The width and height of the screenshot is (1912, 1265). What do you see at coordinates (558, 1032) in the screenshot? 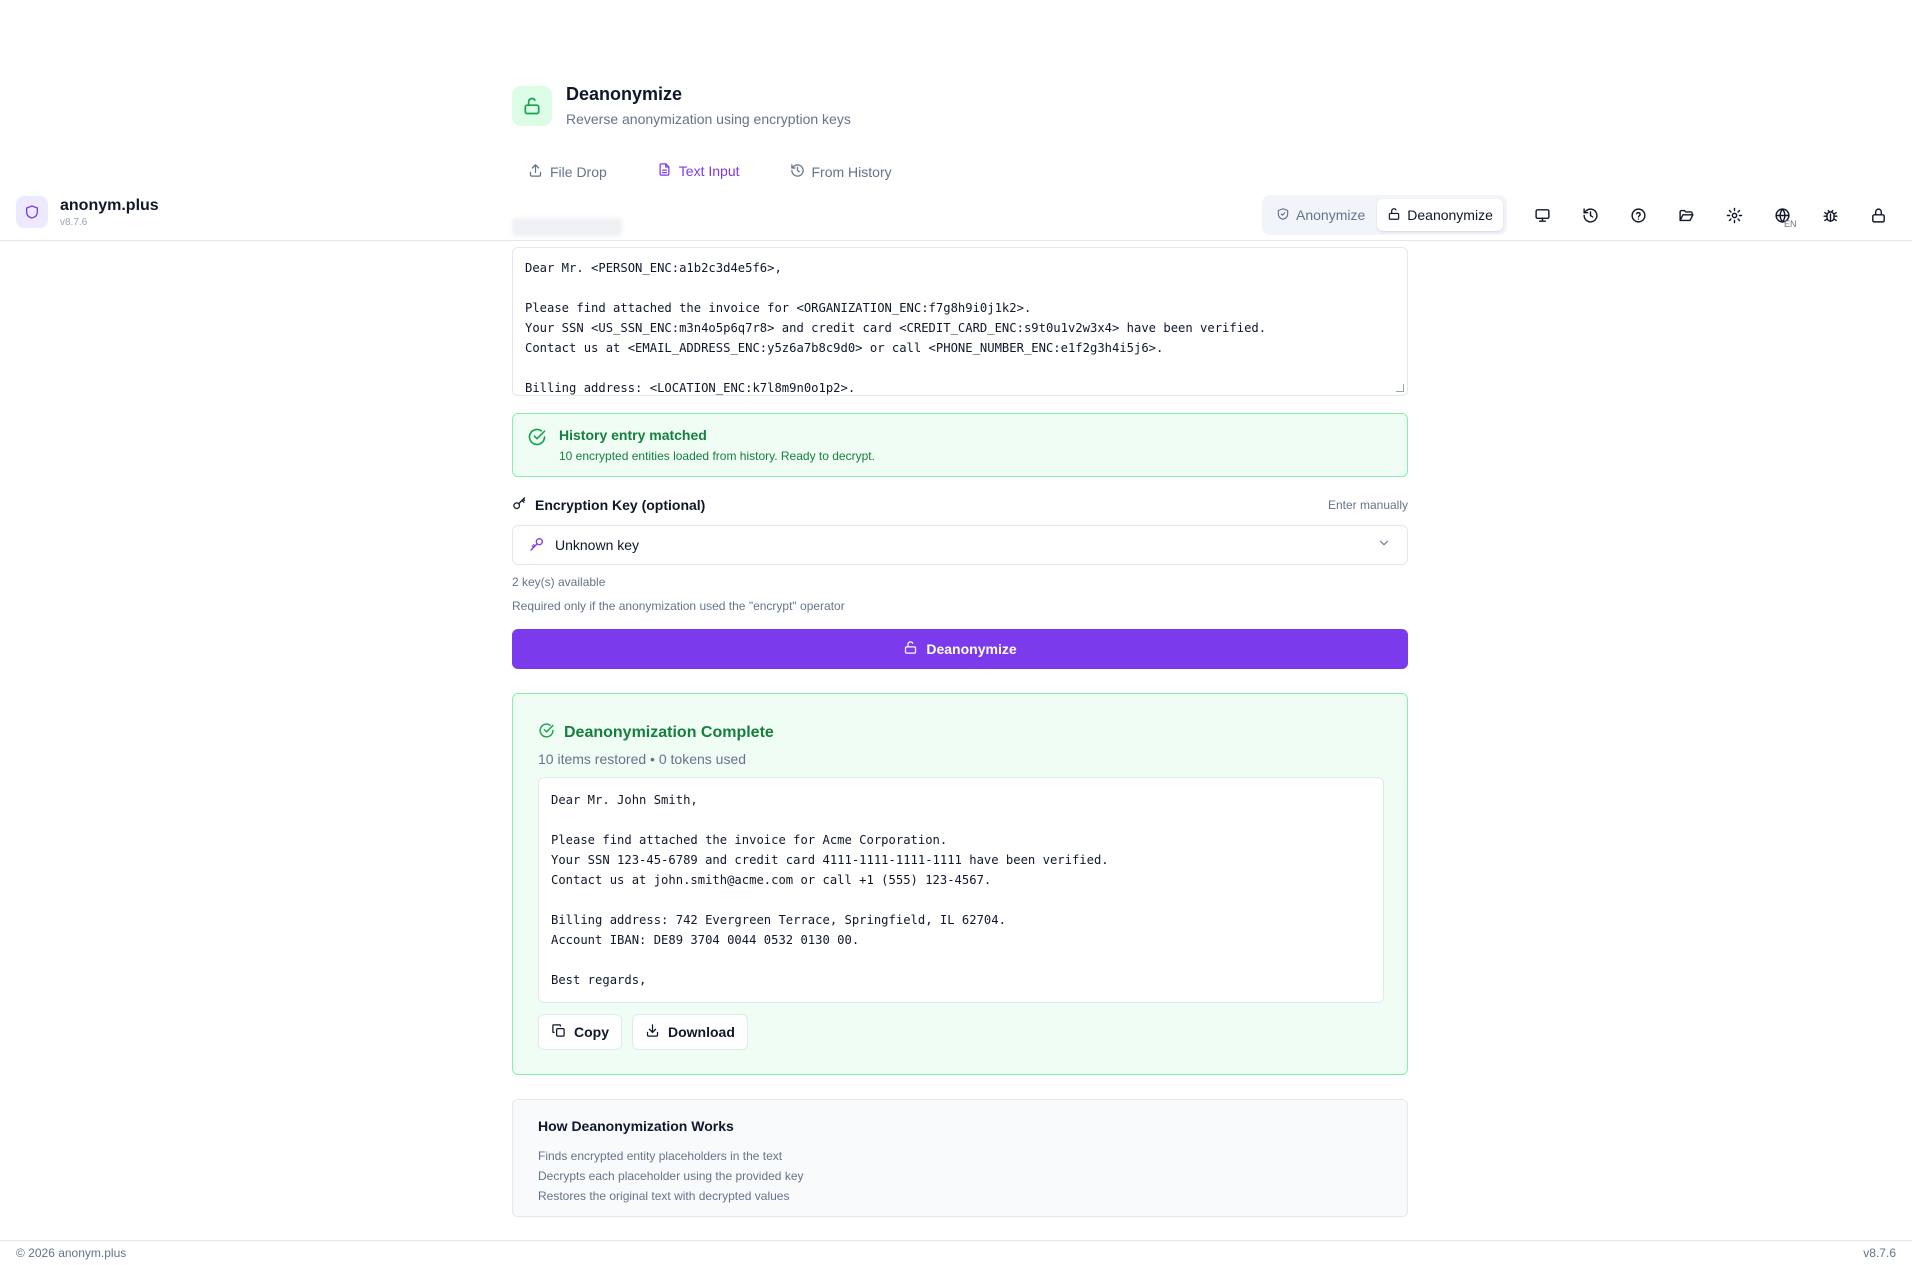
I see `copy-icon` at bounding box center [558, 1032].